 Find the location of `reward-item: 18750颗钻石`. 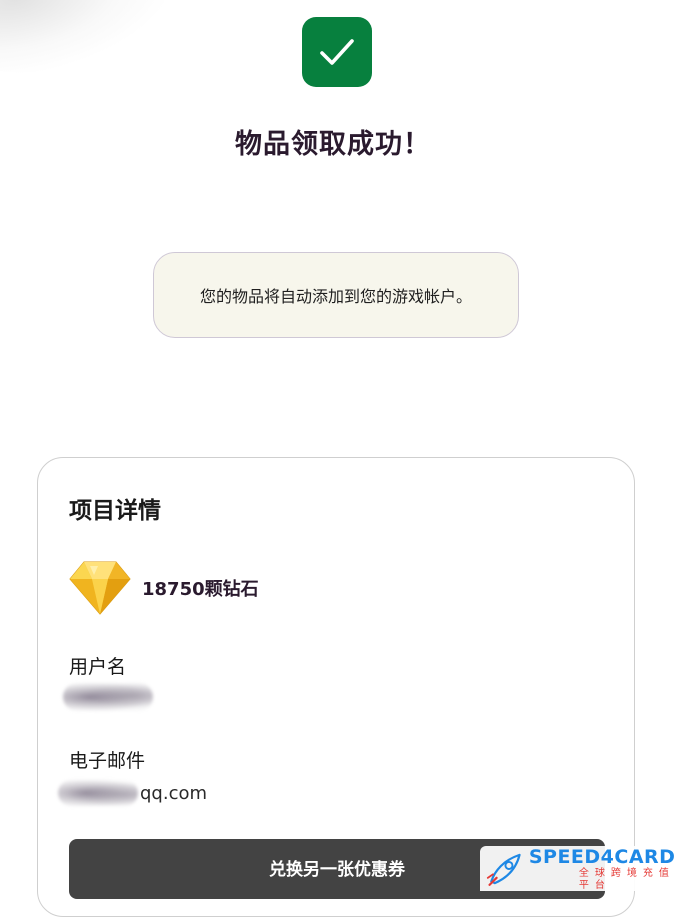

reward-item: 18750颗钻石 is located at coordinates (163, 588).